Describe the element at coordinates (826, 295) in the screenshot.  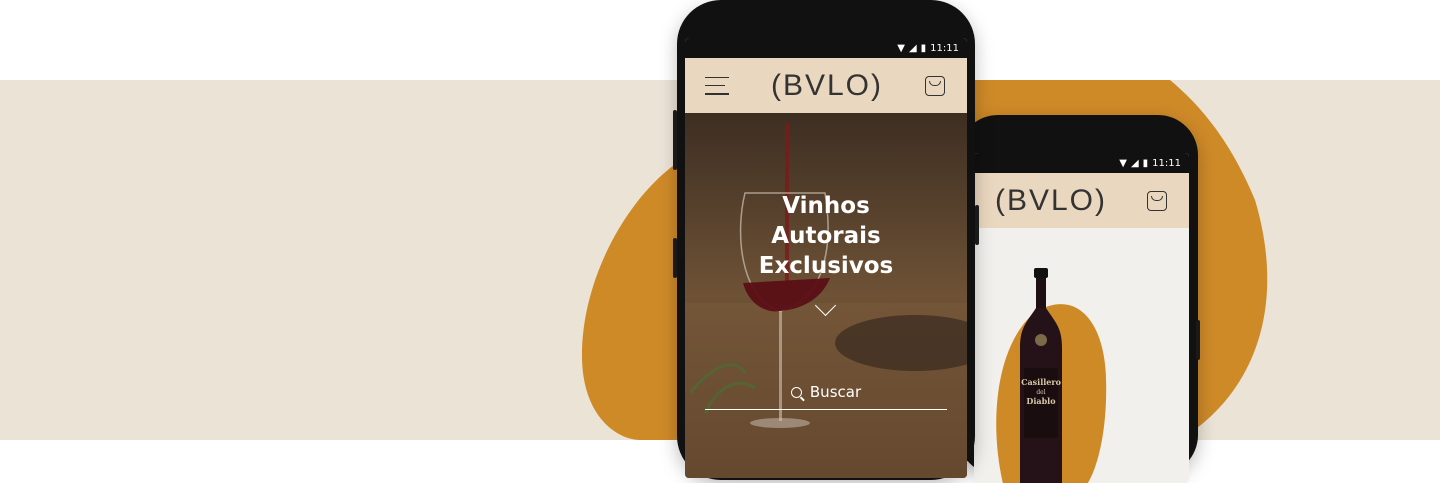
I see `hero-banner: Vinhos Autorais Exclusivos Buscar` at that location.